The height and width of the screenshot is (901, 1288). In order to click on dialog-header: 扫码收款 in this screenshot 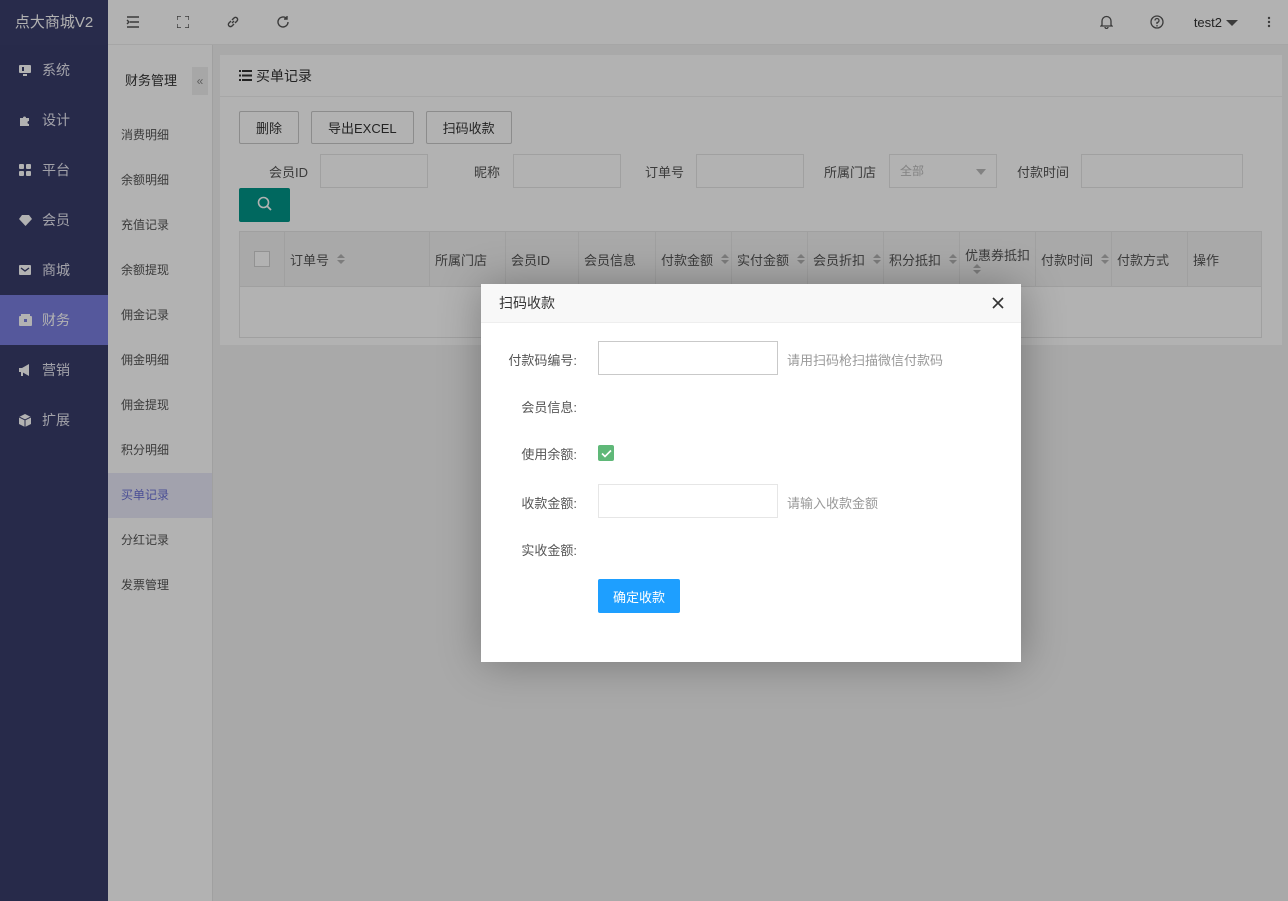, I will do `click(751, 303)`.